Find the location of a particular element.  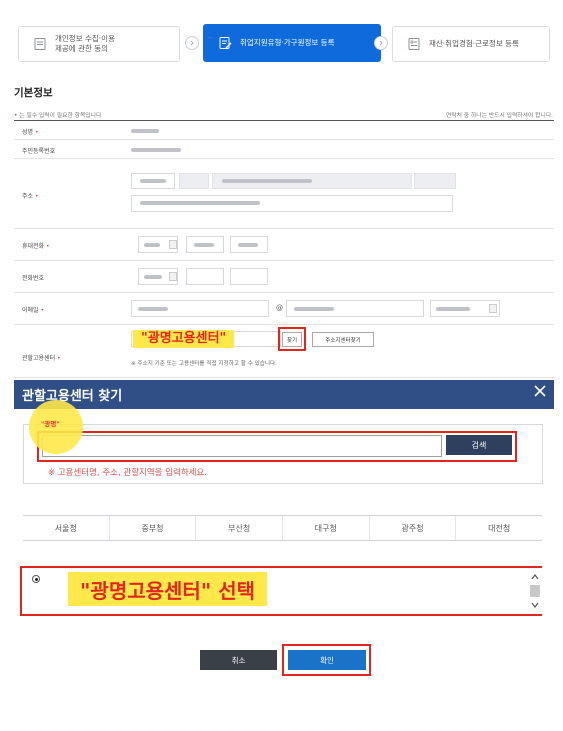

center-note: ※ 주소지 기준 또는 고용센터를 직접 지정하고 할 수 있습니다. is located at coordinates (204, 364).